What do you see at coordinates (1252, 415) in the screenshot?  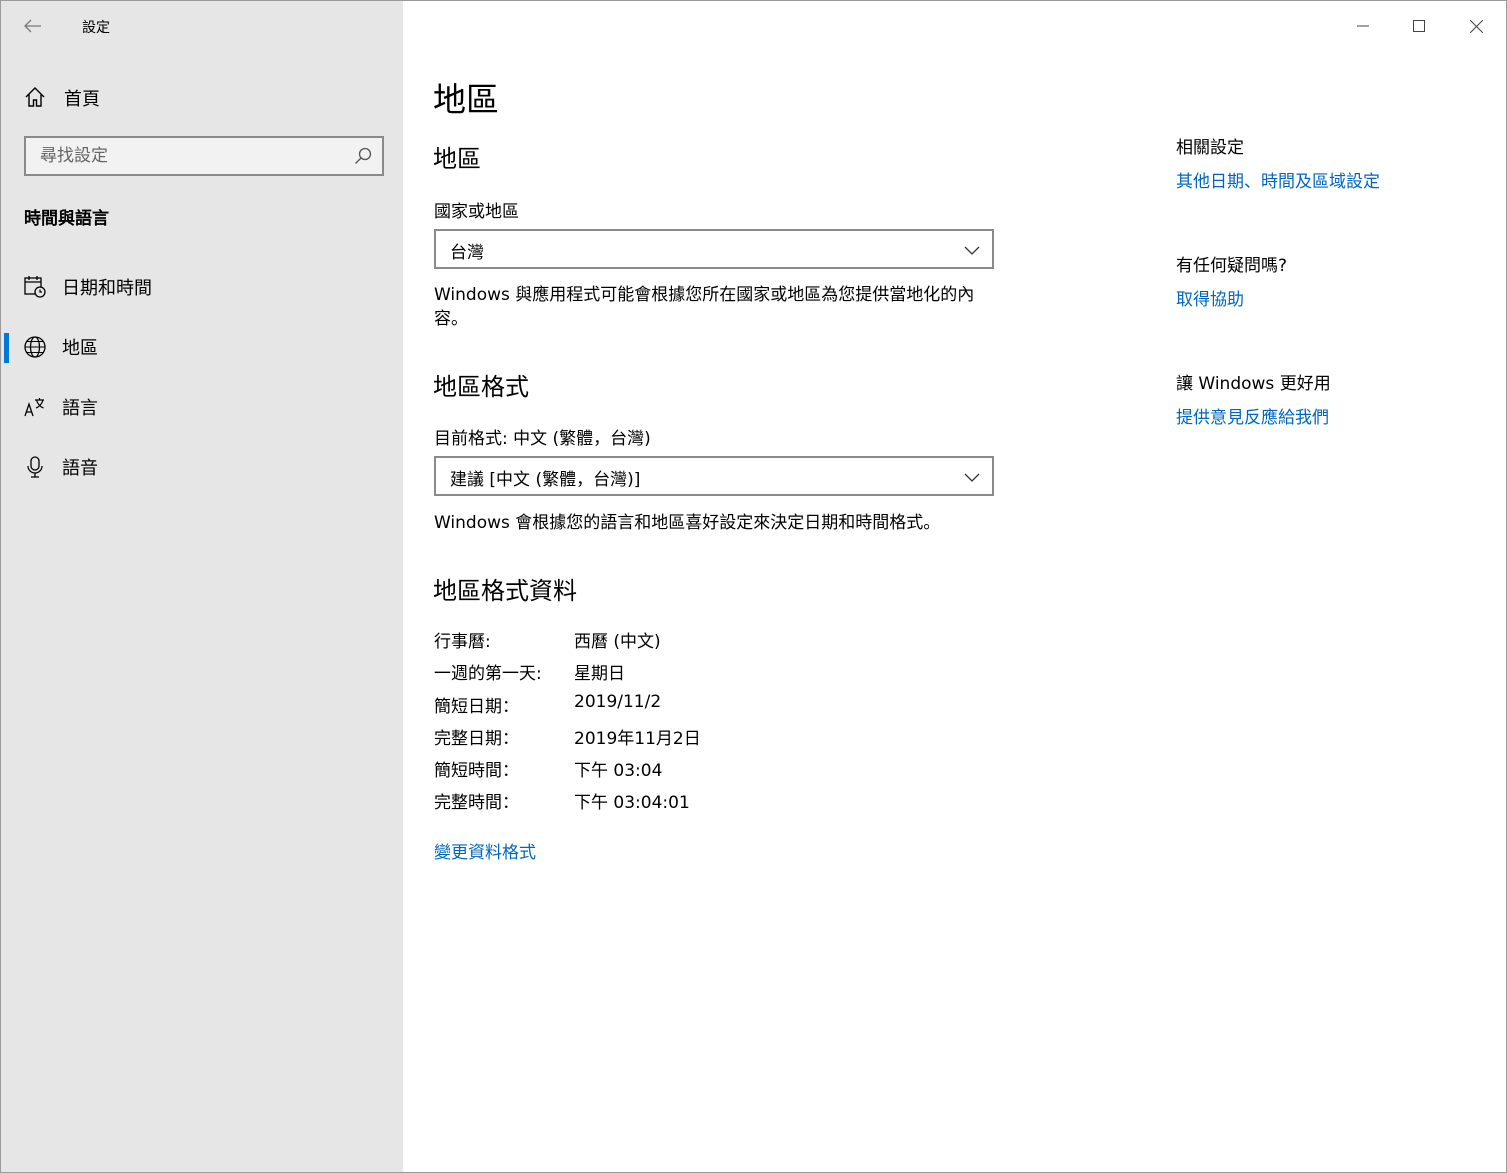 I see `give-feedback-link: 提供意見反應給我們` at bounding box center [1252, 415].